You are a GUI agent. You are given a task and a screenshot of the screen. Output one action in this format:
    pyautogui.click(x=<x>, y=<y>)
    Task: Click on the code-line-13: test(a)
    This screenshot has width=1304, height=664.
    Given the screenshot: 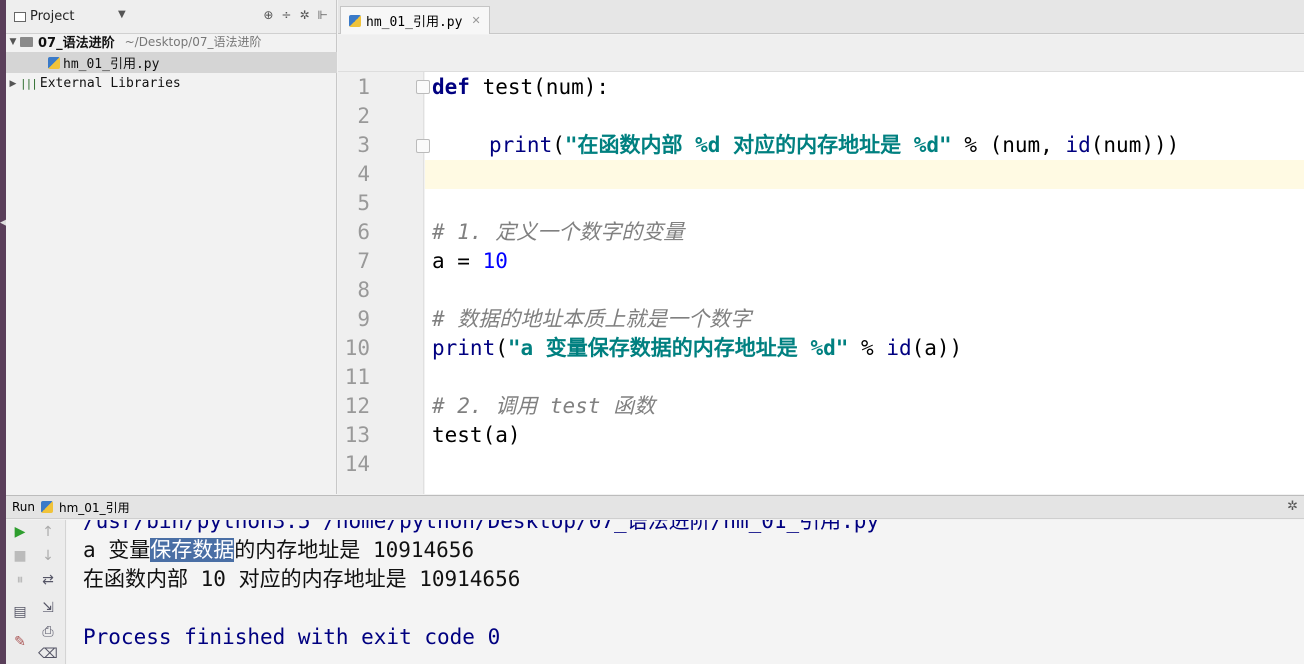 What is the action you would take?
    pyautogui.click(x=476, y=435)
    